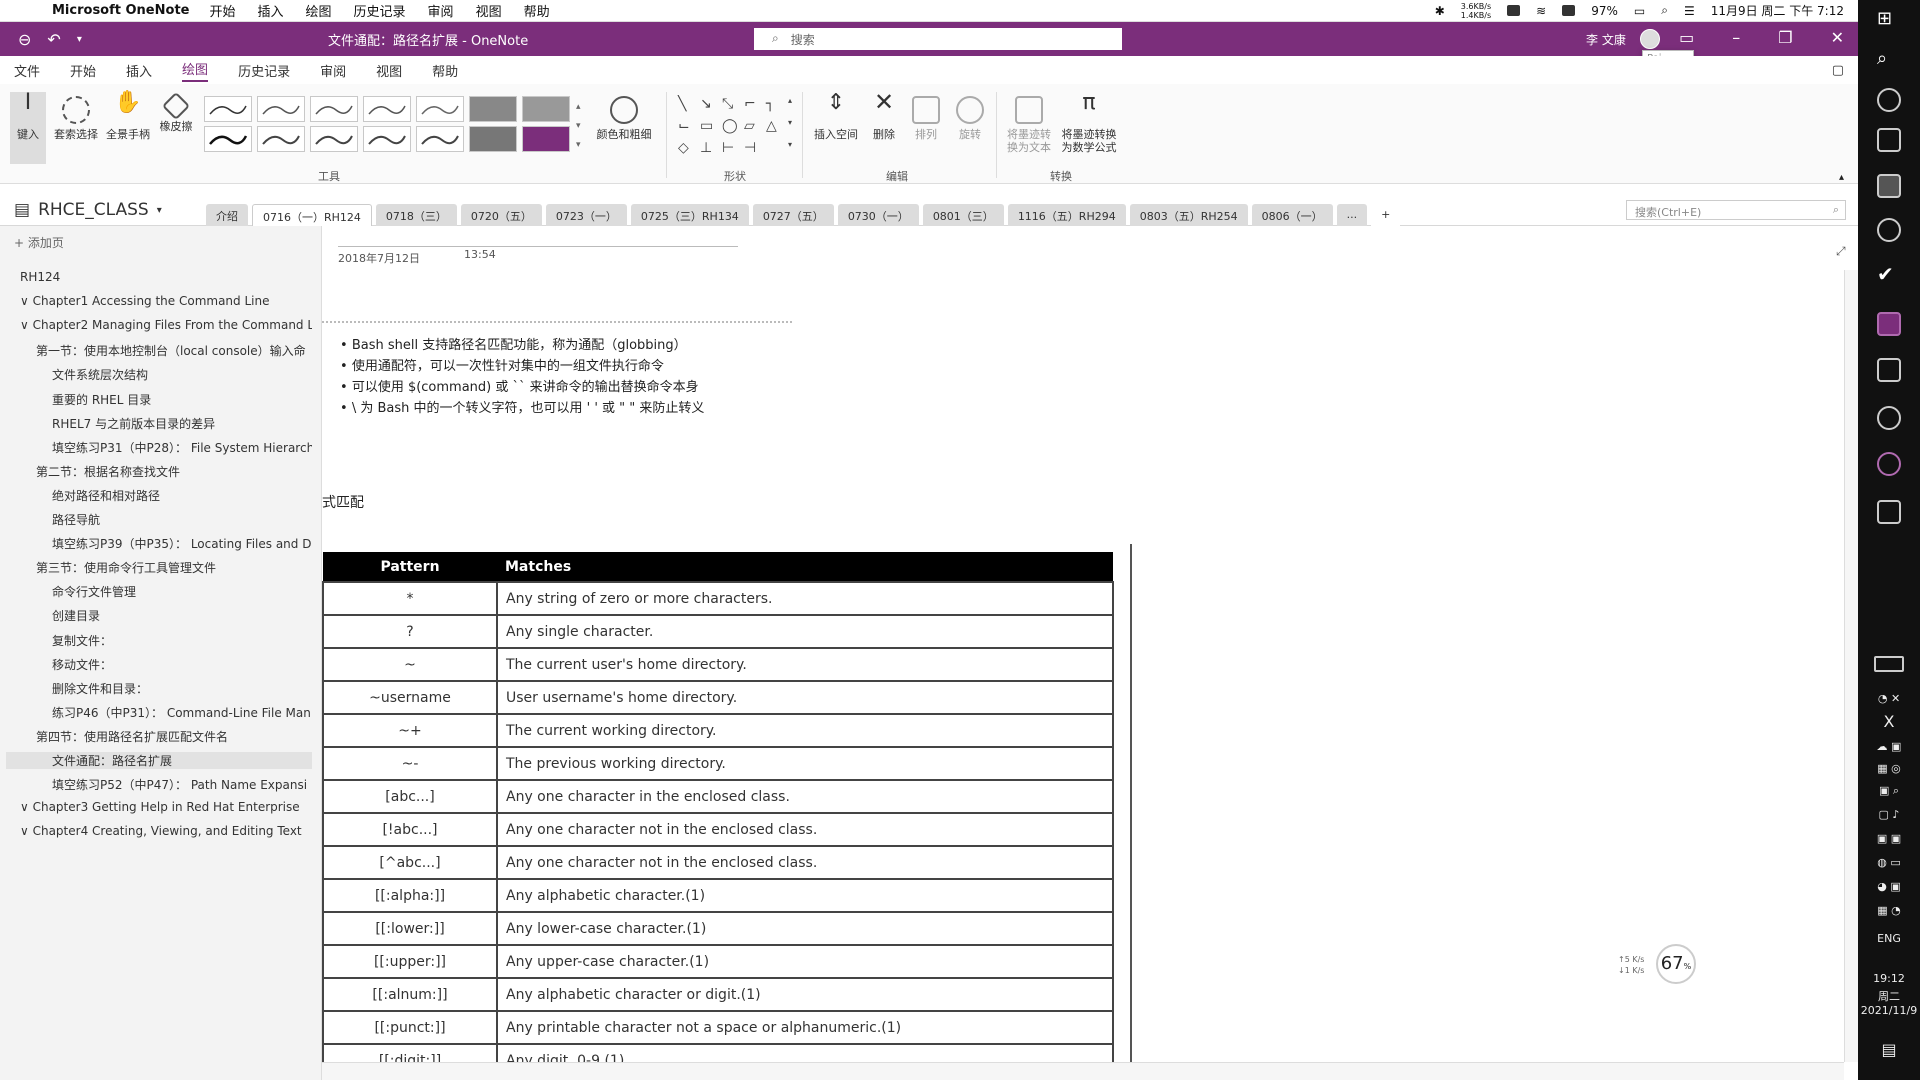  Describe the element at coordinates (489, 10) in the screenshot. I see `mac-menu-view: 视图` at that location.